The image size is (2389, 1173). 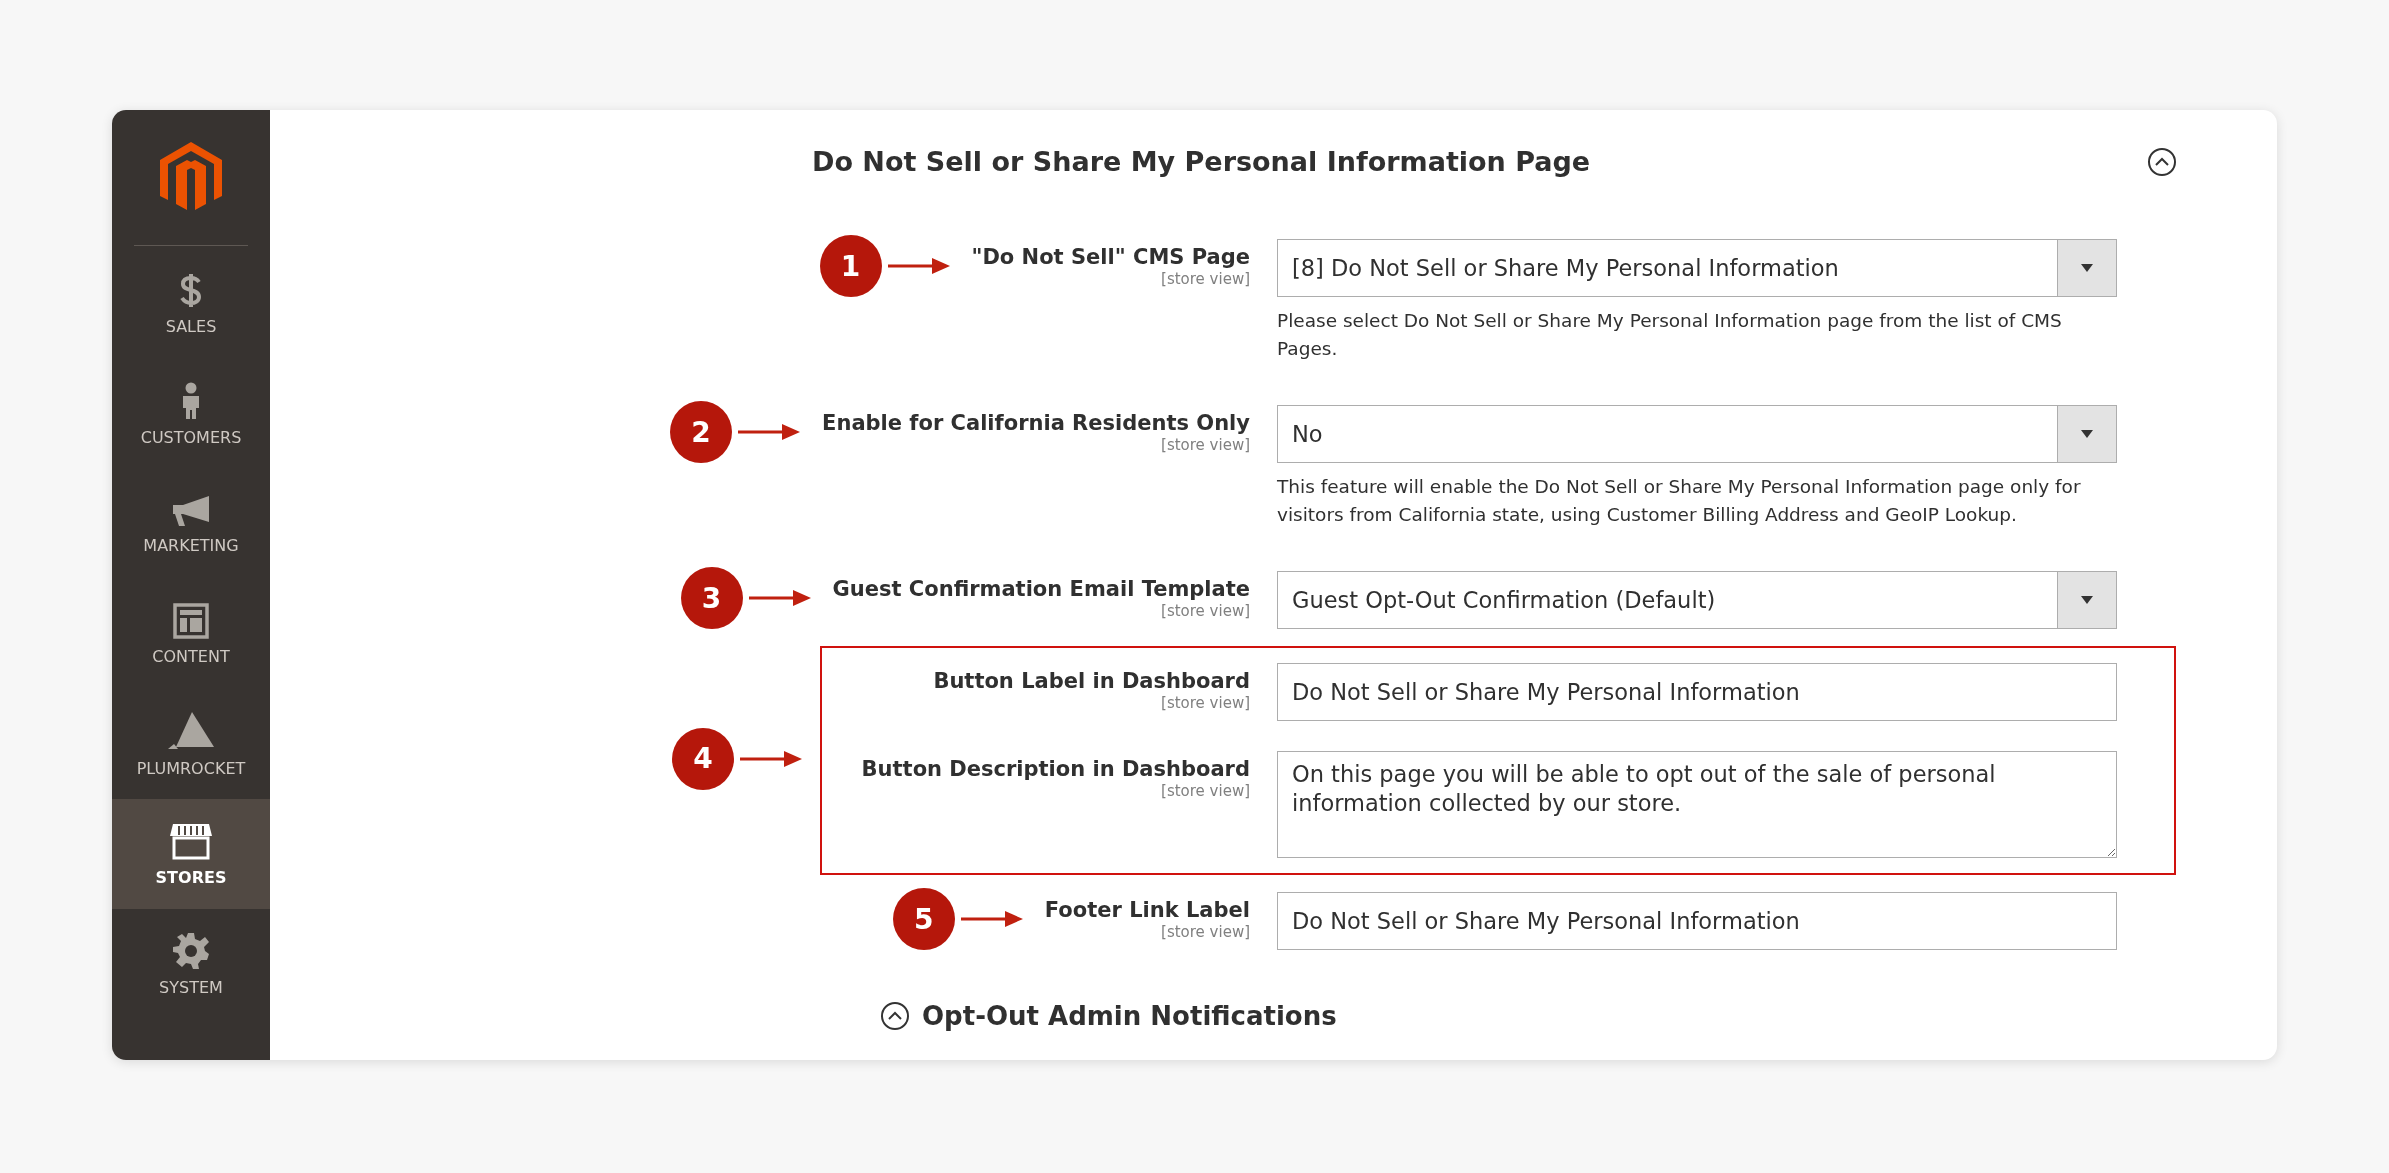 What do you see at coordinates (191, 730) in the screenshot?
I see `pyramid-icon` at bounding box center [191, 730].